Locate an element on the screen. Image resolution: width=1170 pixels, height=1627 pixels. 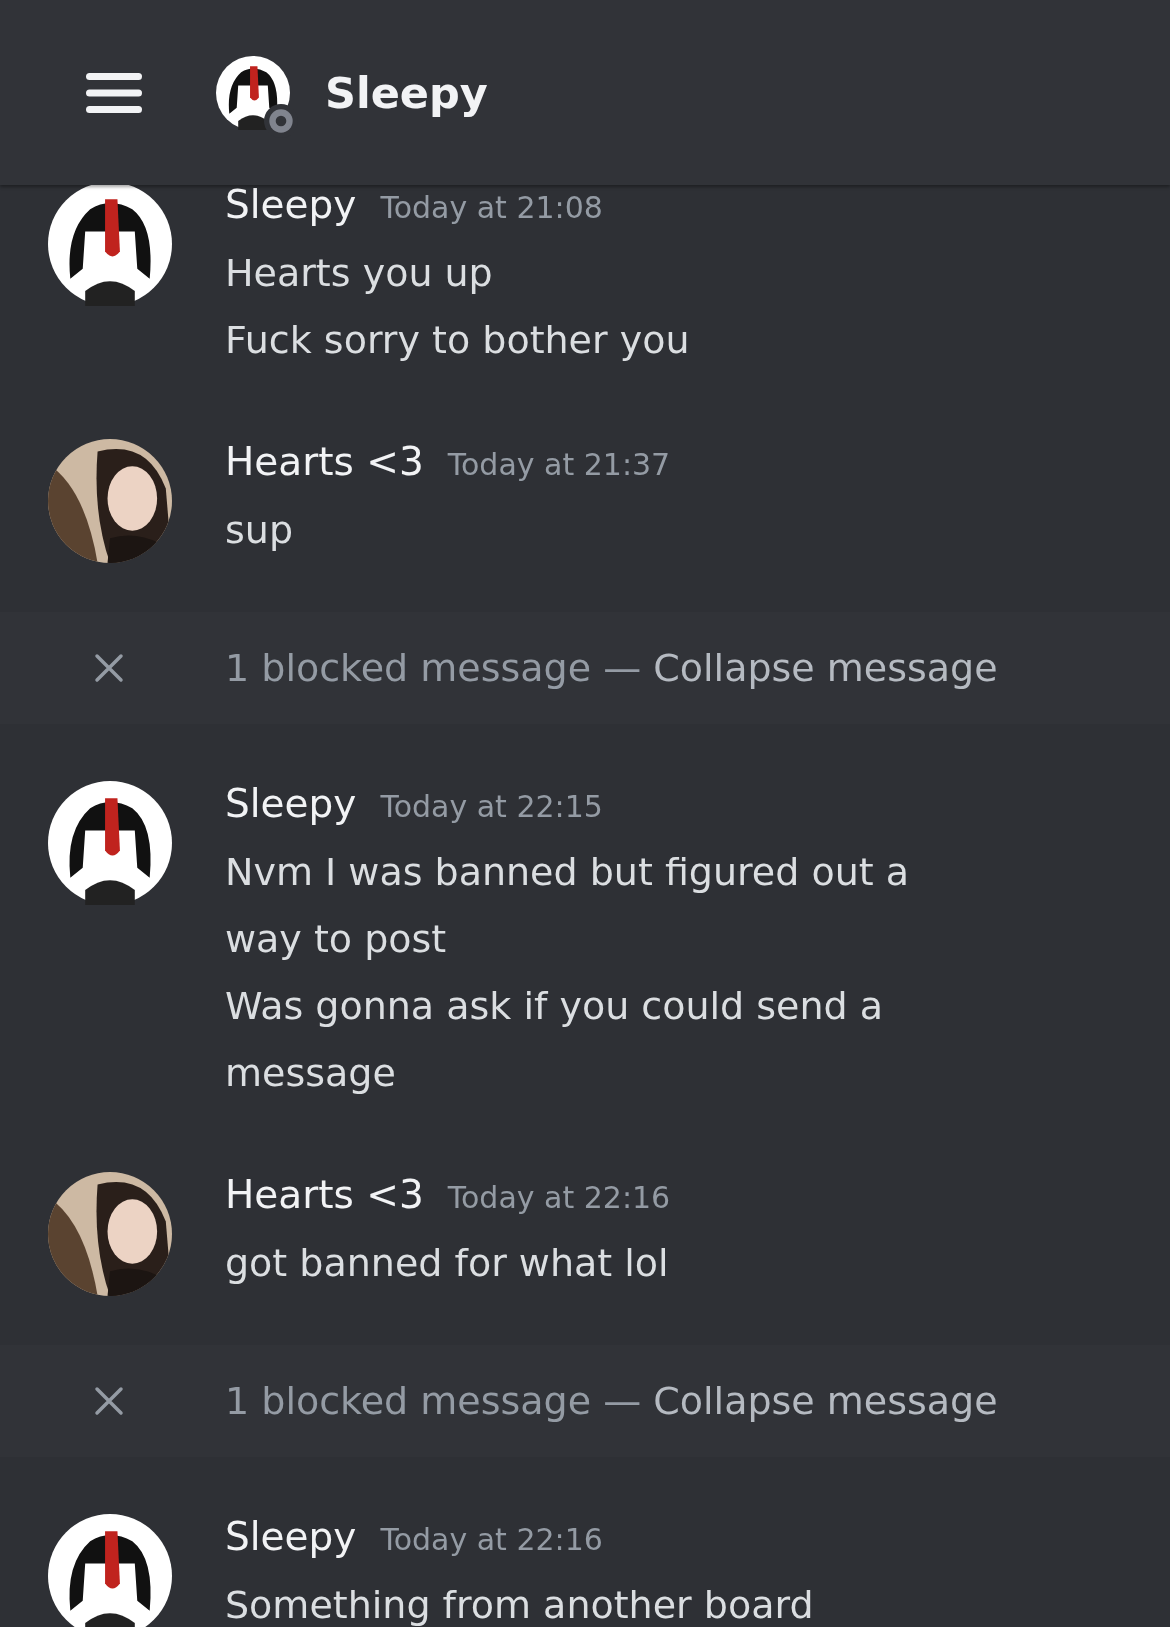
message-text: Hearts you up is located at coordinates (359, 273).